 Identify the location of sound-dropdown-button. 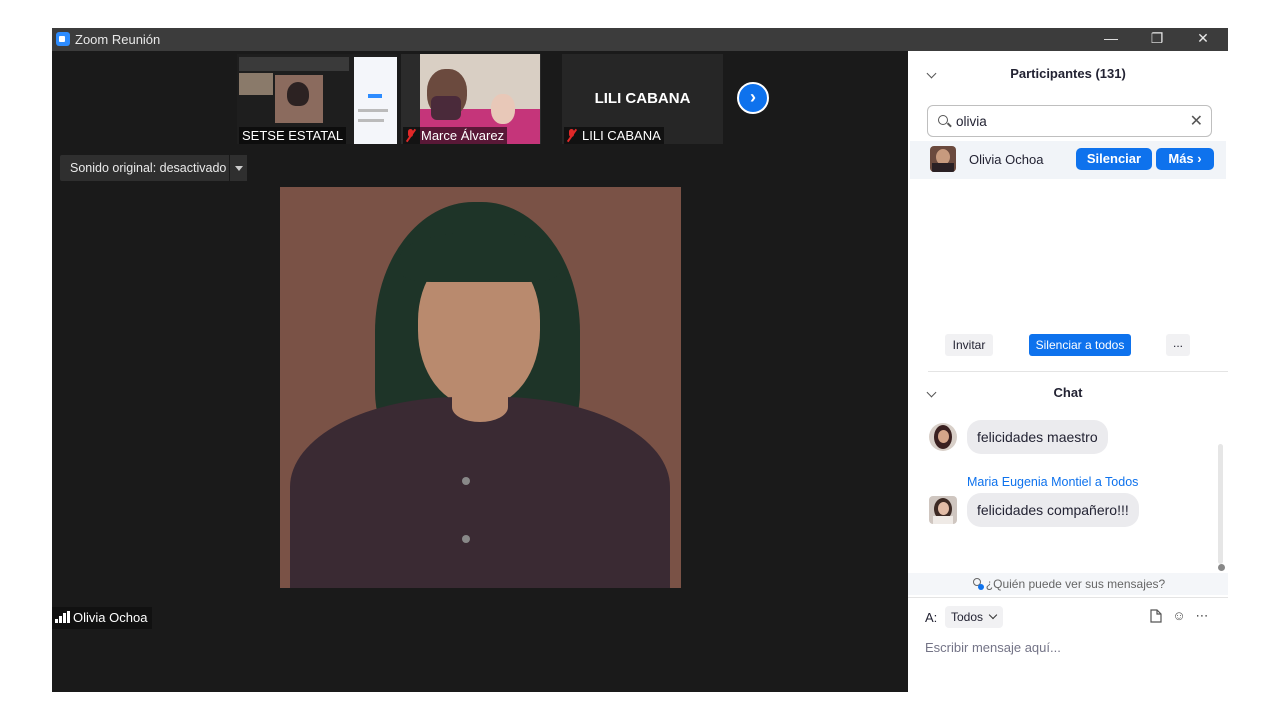
(238, 168).